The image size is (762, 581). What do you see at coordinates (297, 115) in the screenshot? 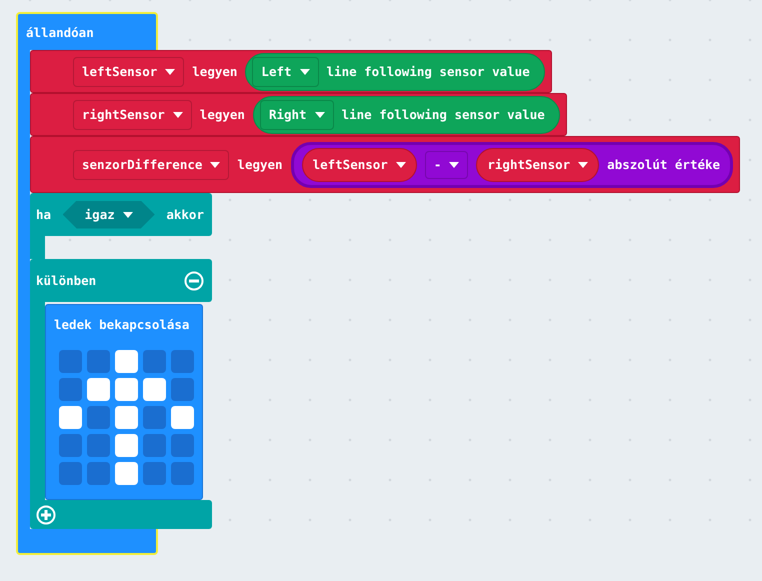
I see `sensor-dropdown: Right` at bounding box center [297, 115].